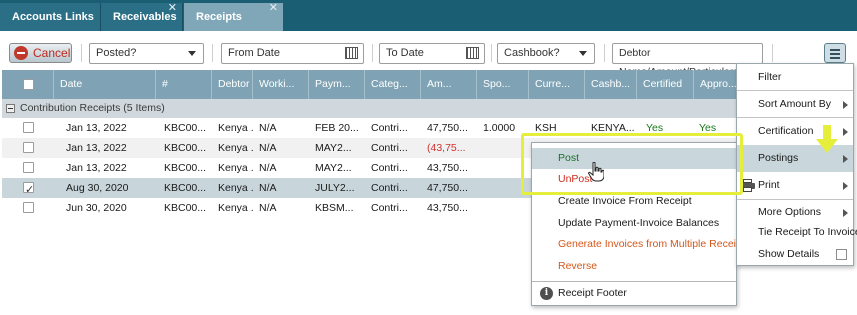 Image resolution: width=857 pixels, height=315 pixels. I want to click on posted-value: Posted?, so click(116, 53).